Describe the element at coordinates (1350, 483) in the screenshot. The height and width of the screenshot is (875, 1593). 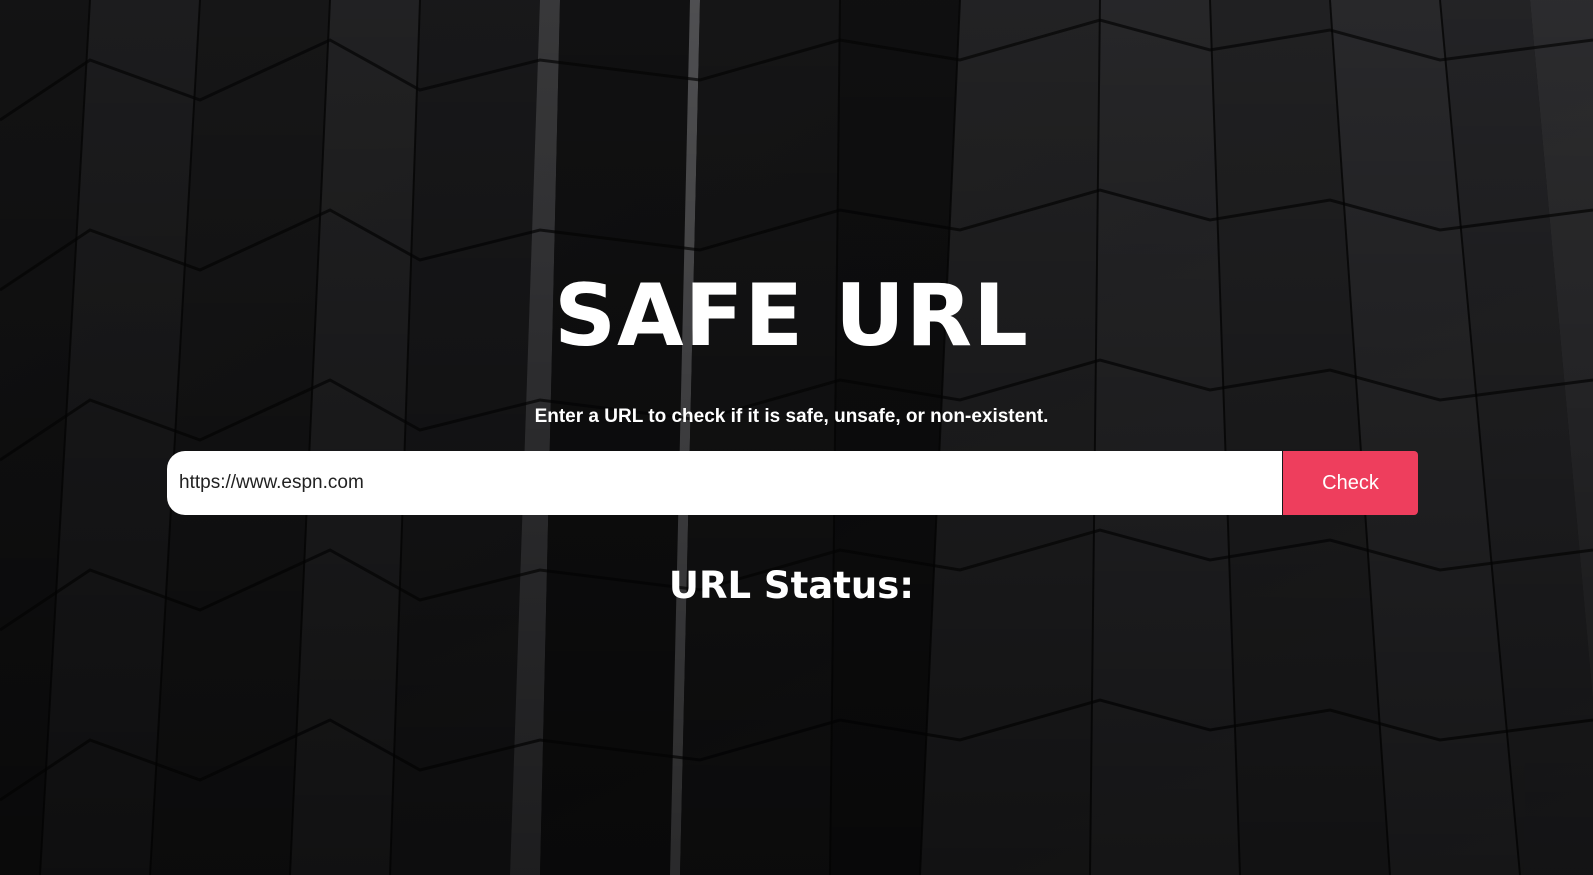
I see `check-button: Check` at that location.